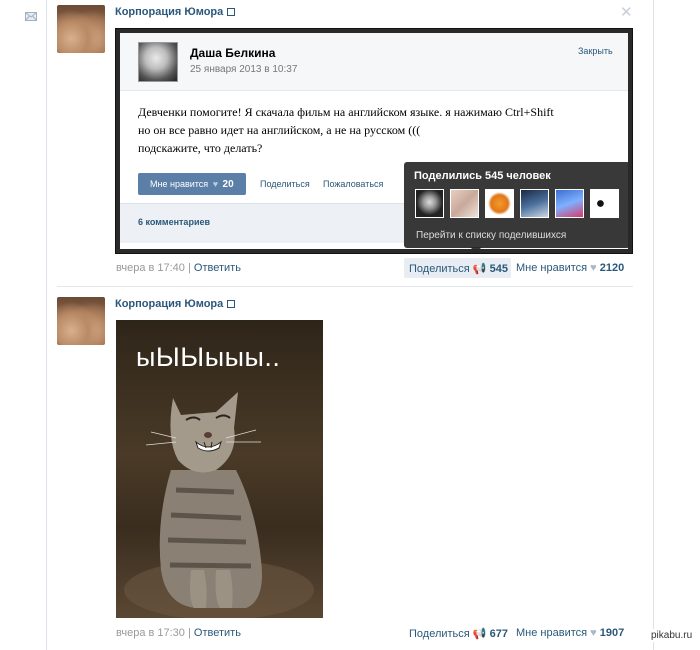 The width and height of the screenshot is (700, 650). Describe the element at coordinates (498, 634) in the screenshot. I see `share-count: 677` at that location.